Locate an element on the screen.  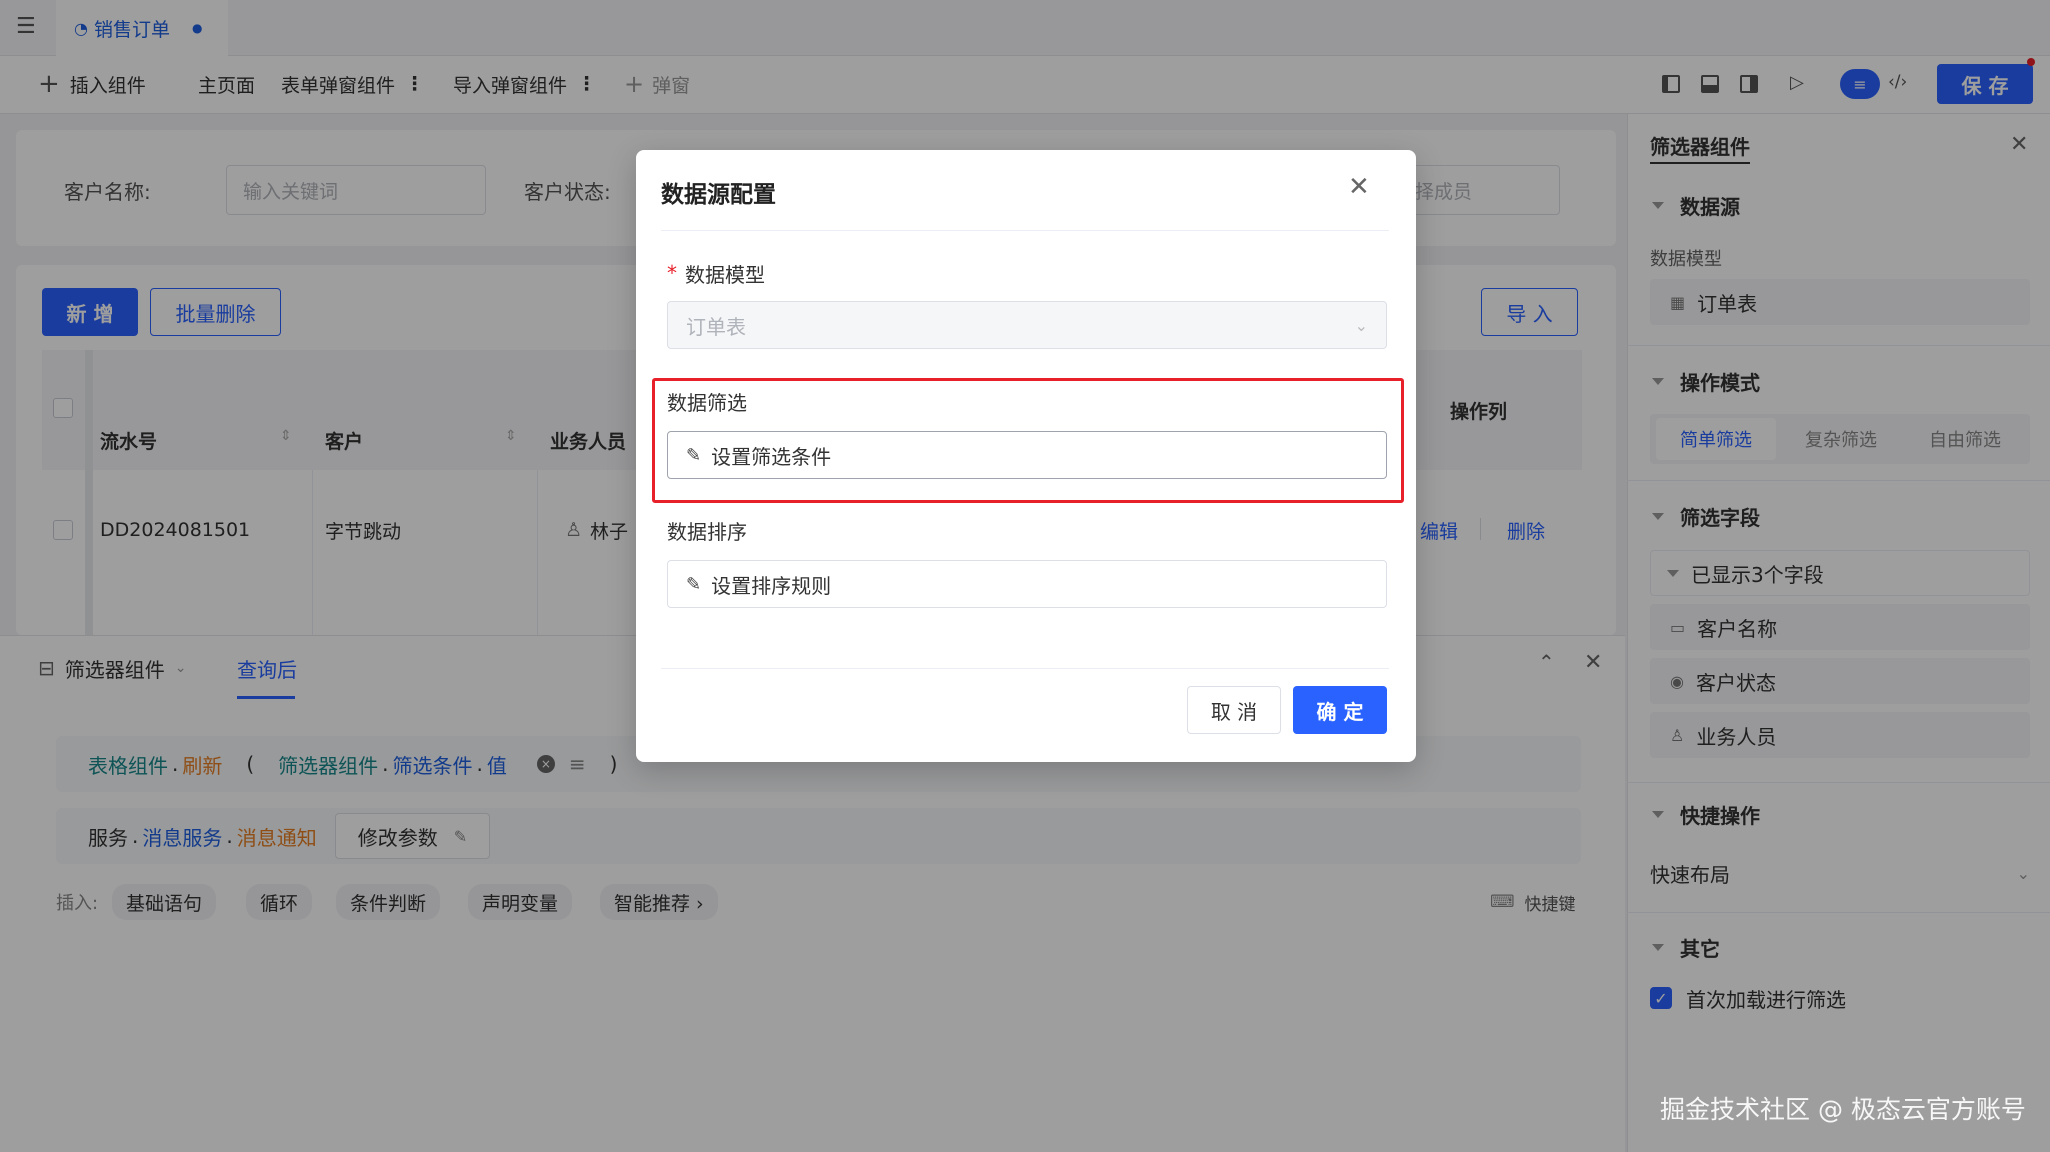
confirm-button: 确 定 is located at coordinates (1340, 710).